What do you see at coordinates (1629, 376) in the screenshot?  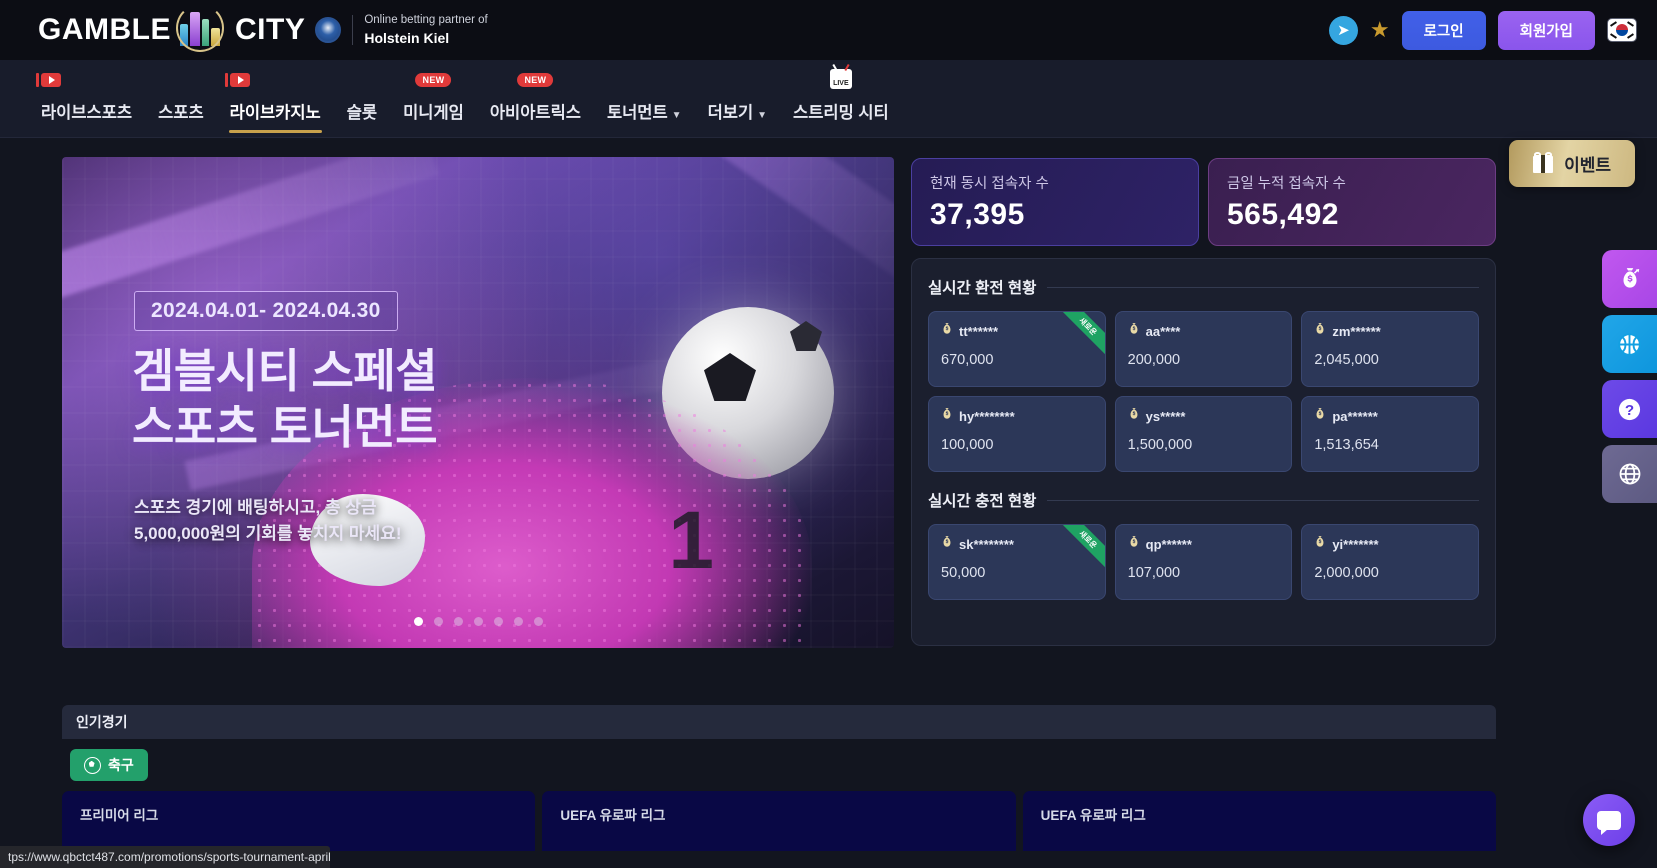 I see `floating-side-rail: ?` at bounding box center [1629, 376].